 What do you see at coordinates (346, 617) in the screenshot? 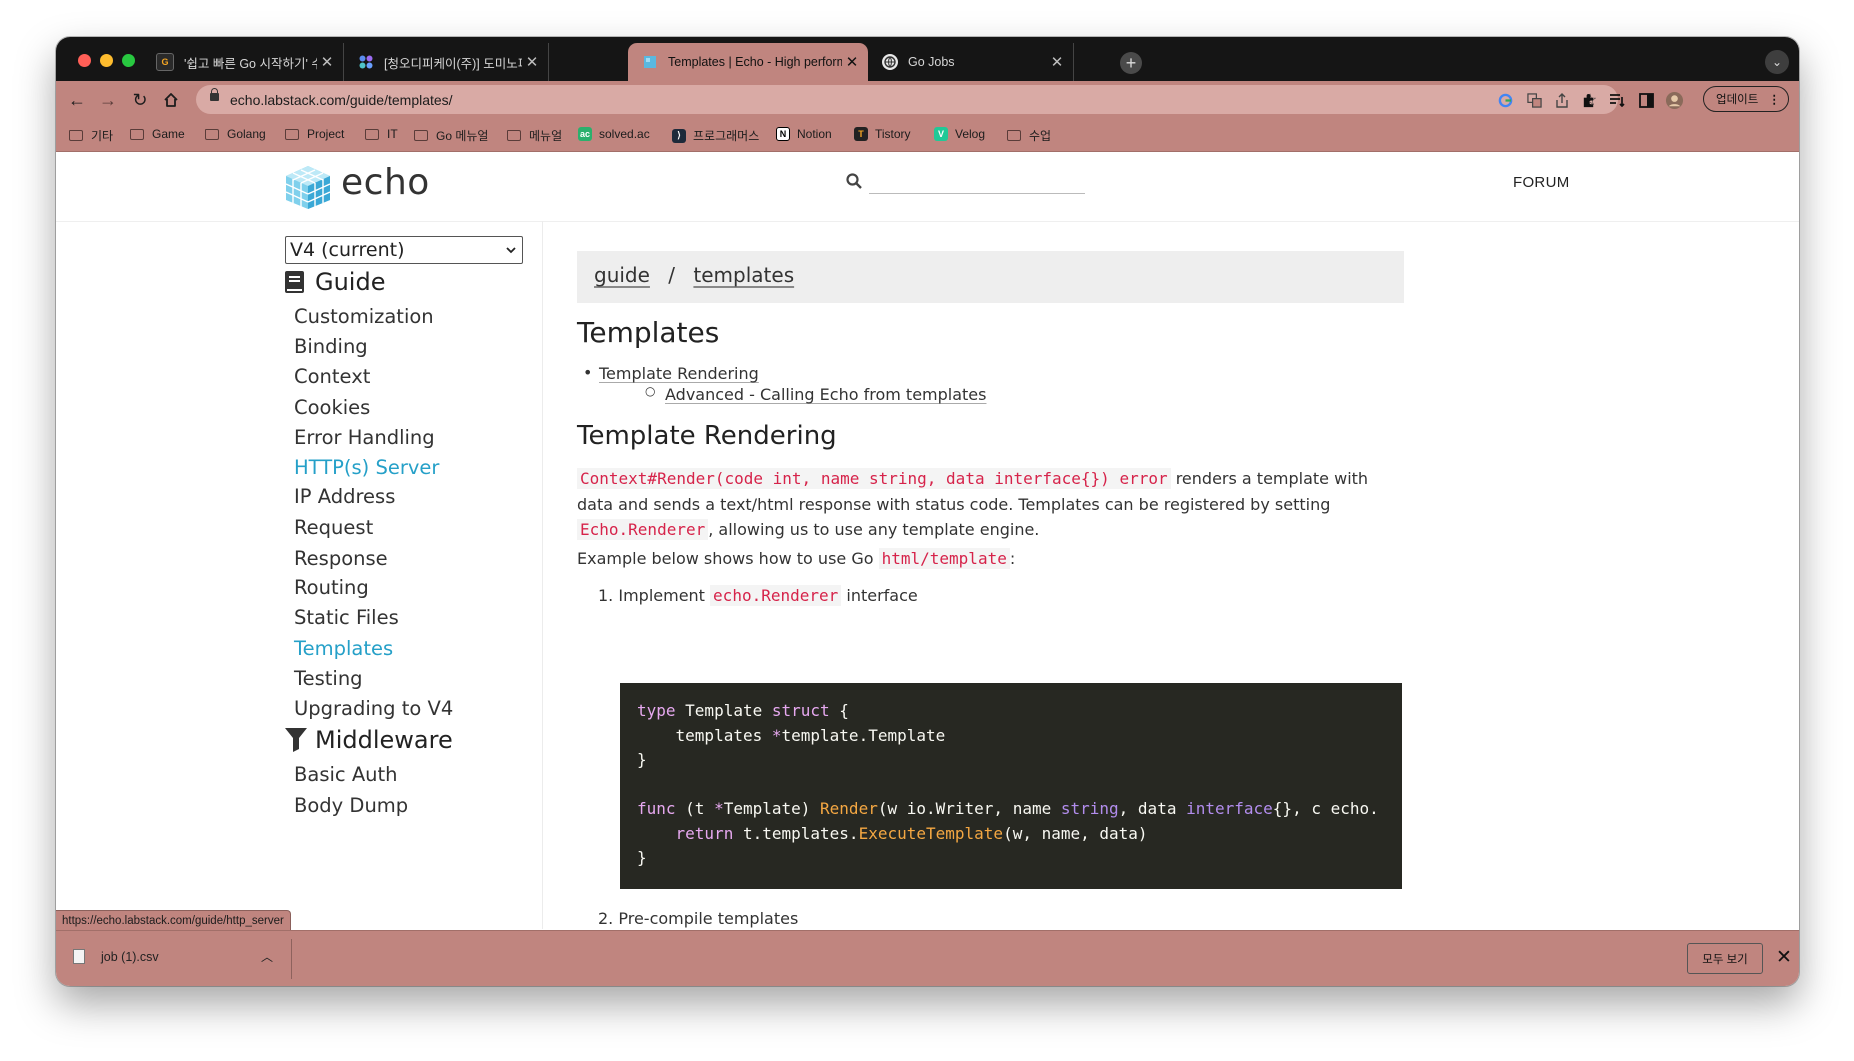
I see `sidebar-item-static-files: Static Files` at bounding box center [346, 617].